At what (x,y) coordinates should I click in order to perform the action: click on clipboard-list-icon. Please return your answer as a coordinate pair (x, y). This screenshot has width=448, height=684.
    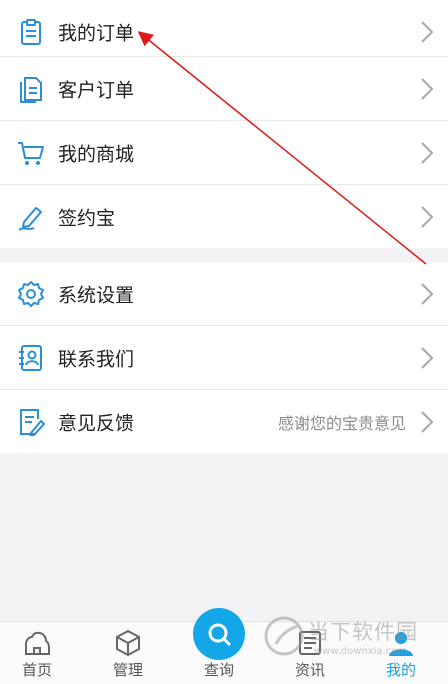
    Looking at the image, I should click on (31, 31).